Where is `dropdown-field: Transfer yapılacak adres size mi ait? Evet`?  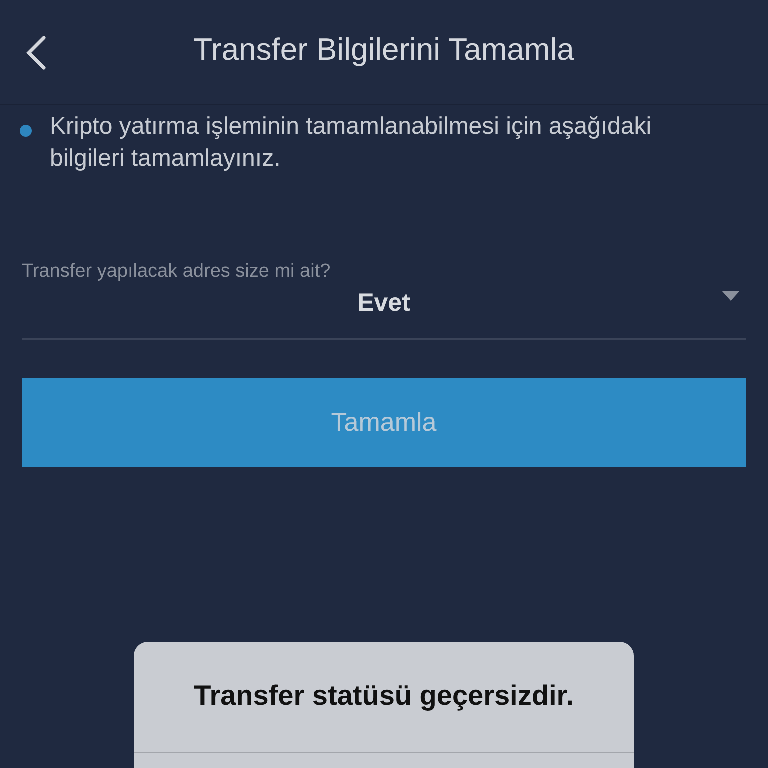 dropdown-field: Transfer yapılacak adres size mi ait? Evet is located at coordinates (384, 300).